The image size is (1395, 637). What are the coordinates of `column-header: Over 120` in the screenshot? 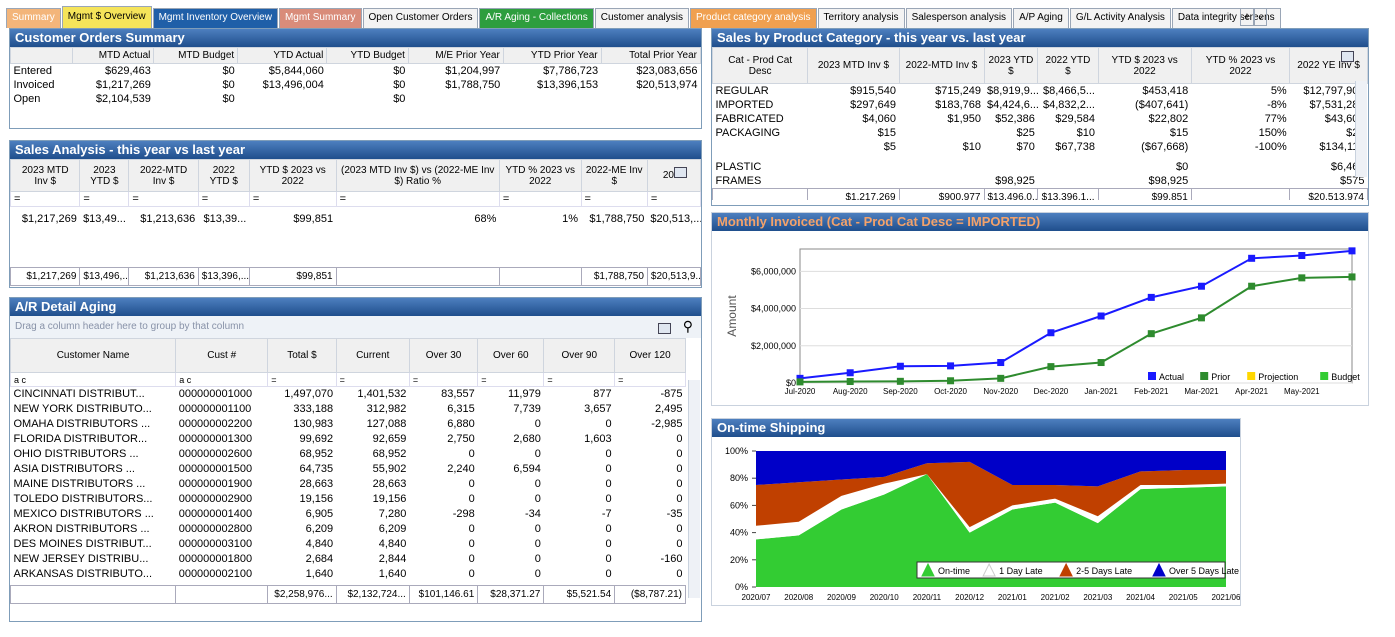 It's located at (650, 355).